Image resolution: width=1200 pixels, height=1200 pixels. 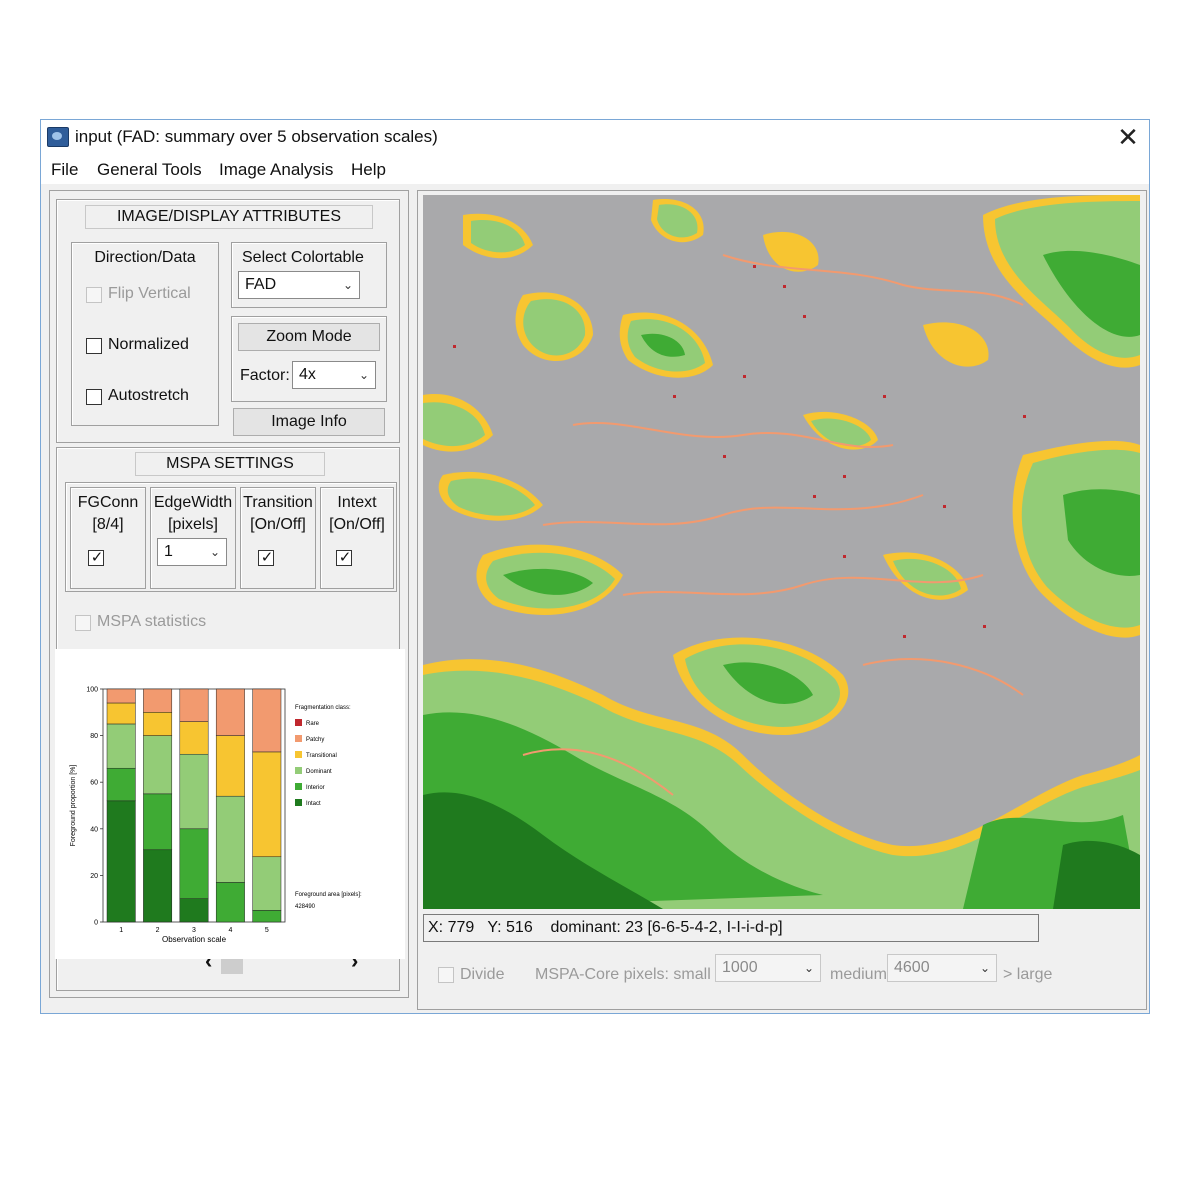 What do you see at coordinates (942, 968) in the screenshot?
I see `medium-threshold-select: 4600 ⌄` at bounding box center [942, 968].